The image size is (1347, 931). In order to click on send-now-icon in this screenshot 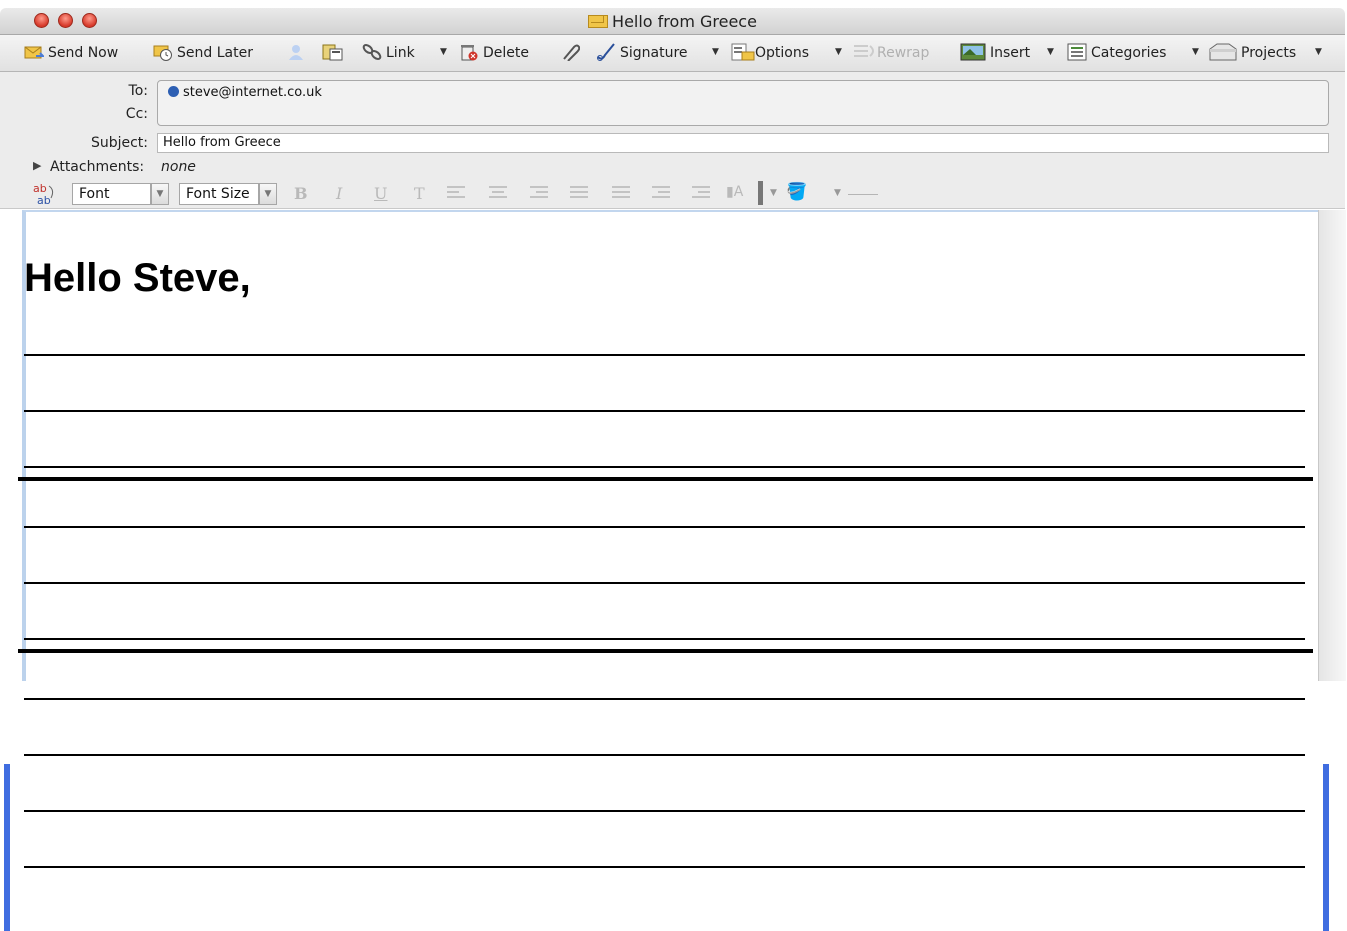, I will do `click(35, 52)`.